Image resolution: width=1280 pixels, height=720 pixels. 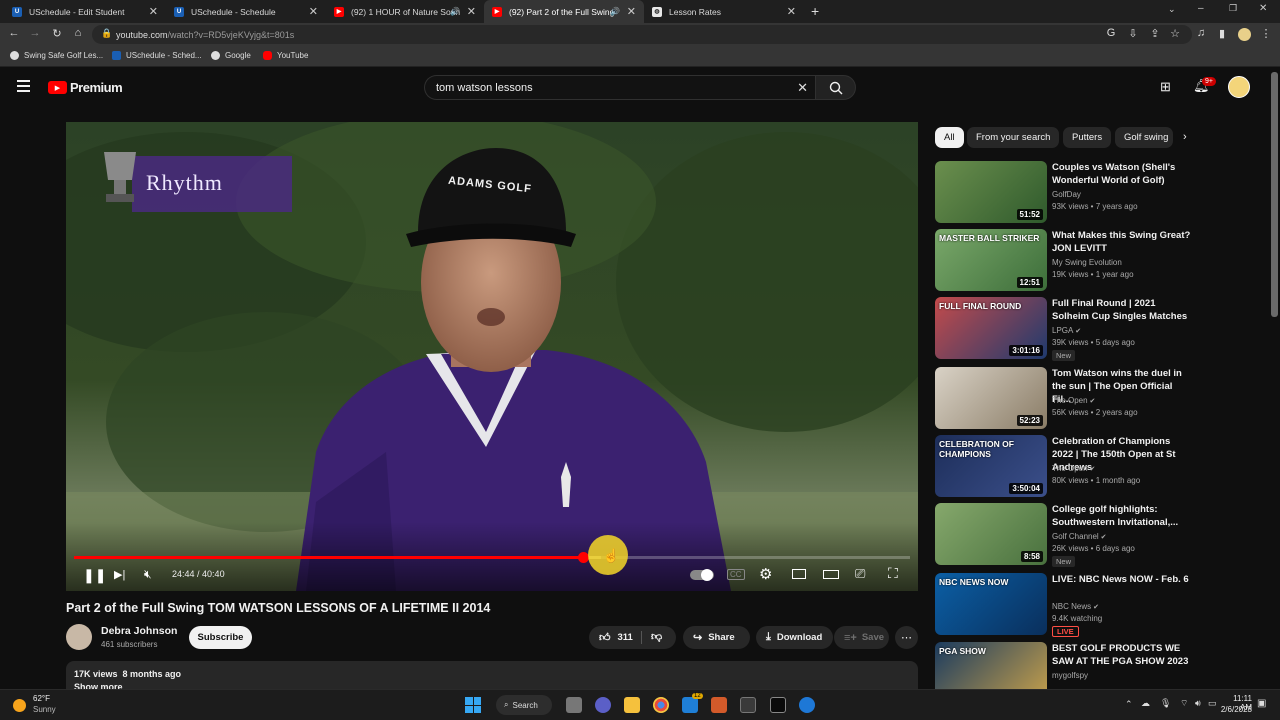 I want to click on video-thumbnail: FULL FINAL ROUND 3:01:16, so click(x=991, y=328).